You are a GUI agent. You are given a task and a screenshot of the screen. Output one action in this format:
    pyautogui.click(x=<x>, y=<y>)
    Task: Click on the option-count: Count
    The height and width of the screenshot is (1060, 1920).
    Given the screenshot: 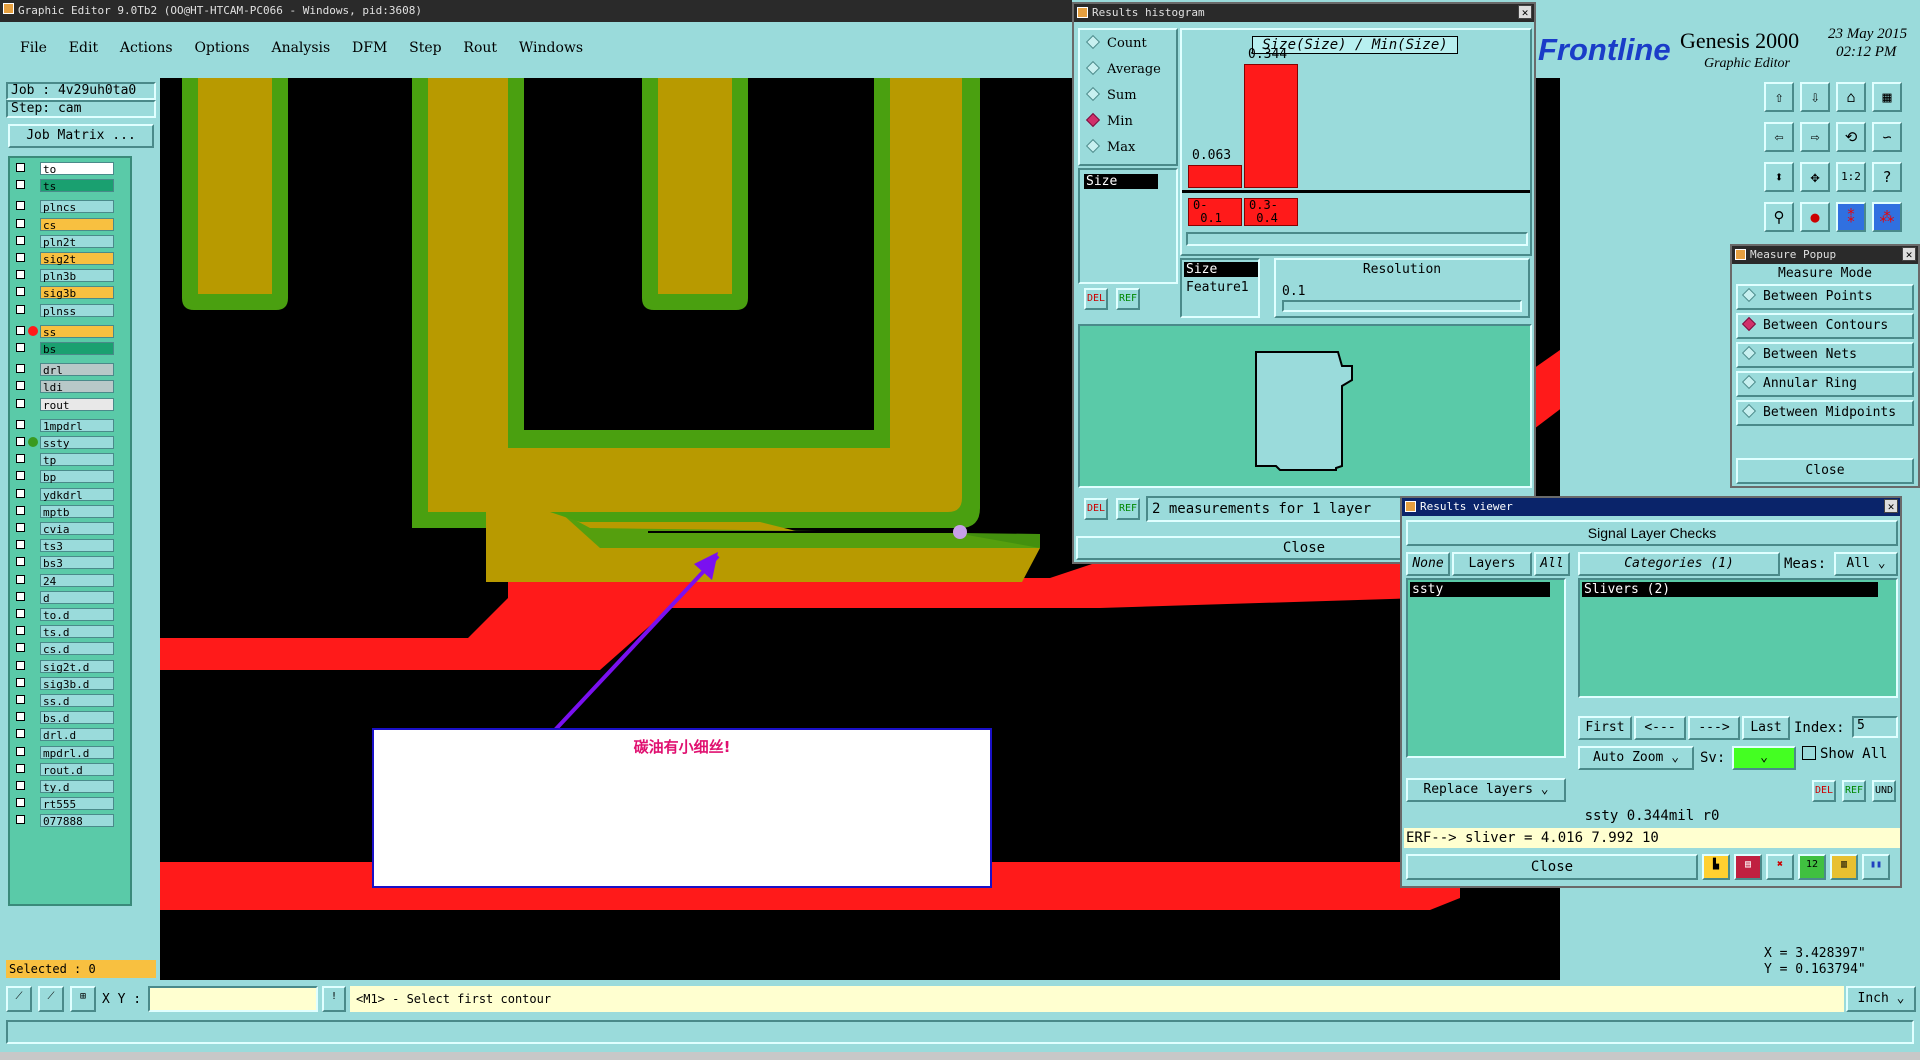 What is the action you would take?
    pyautogui.click(x=1116, y=42)
    